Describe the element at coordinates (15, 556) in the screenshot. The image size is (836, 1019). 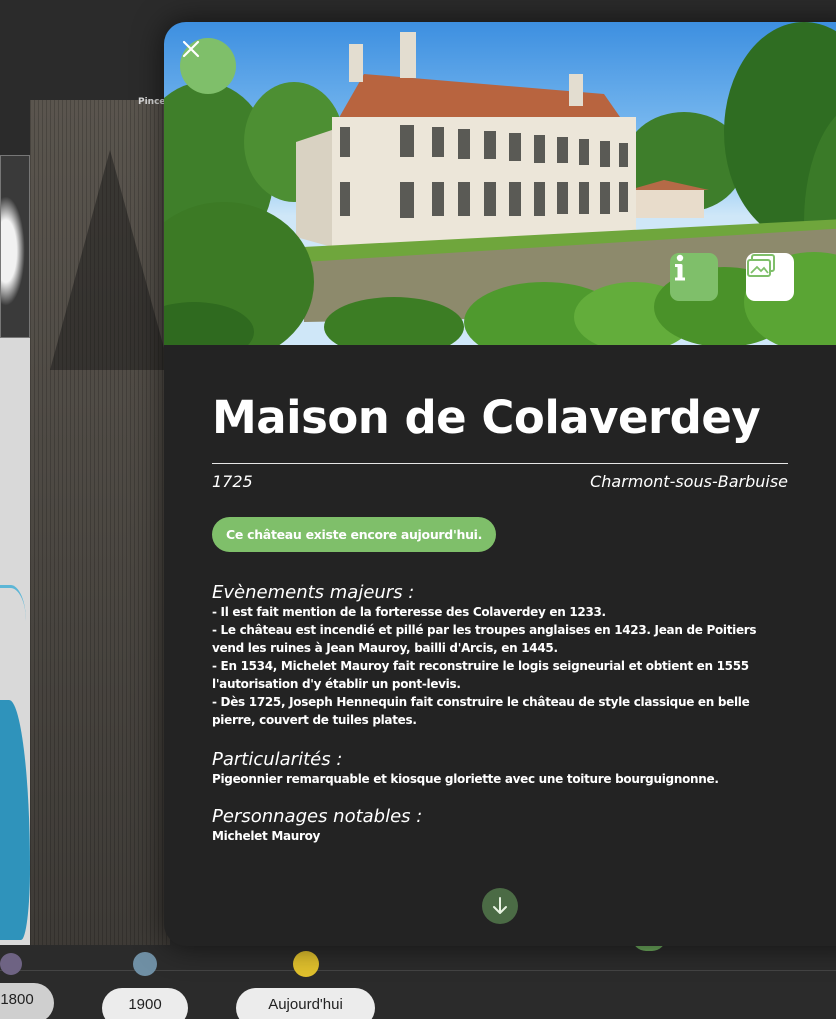
I see `background-map` at that location.